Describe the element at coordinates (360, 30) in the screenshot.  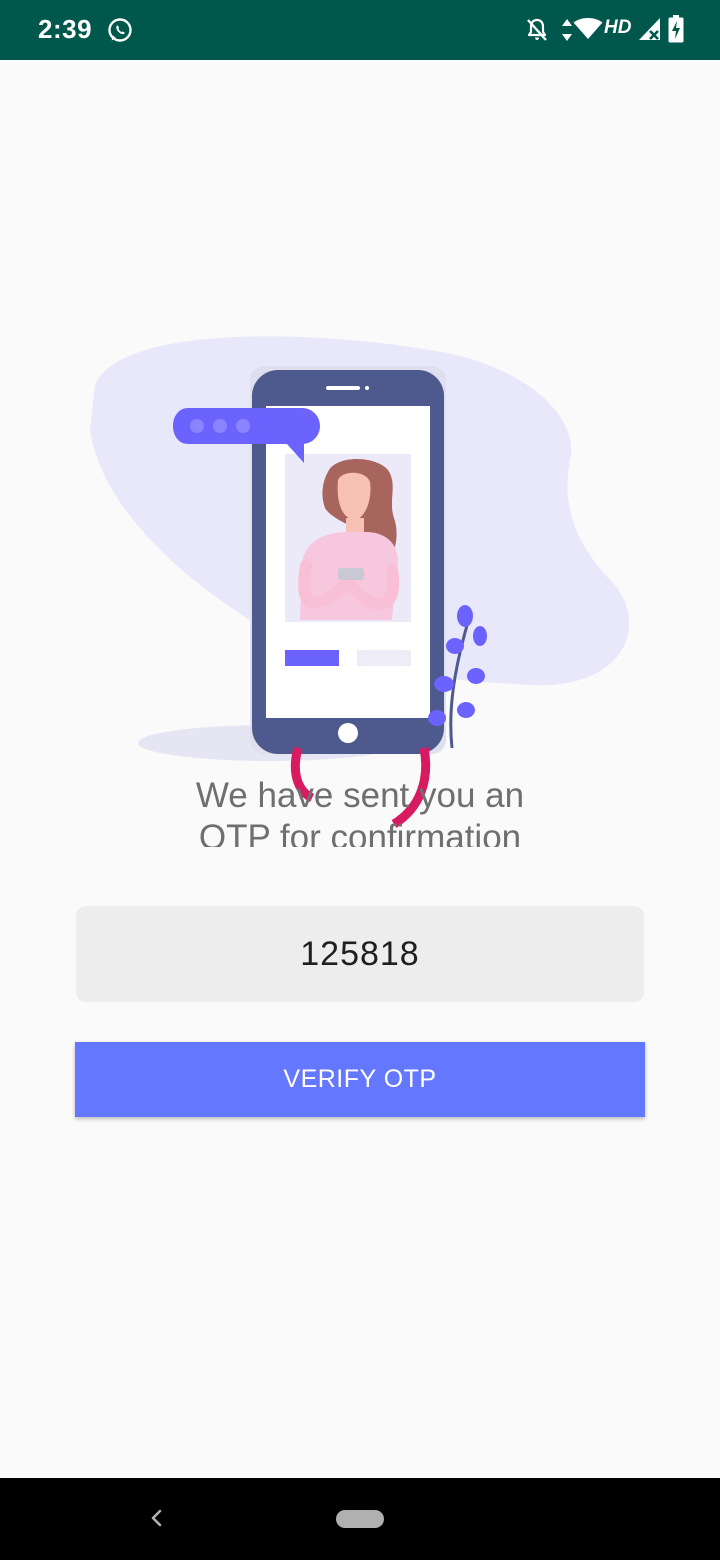
I see `status-bar: 2:39 HD` at that location.